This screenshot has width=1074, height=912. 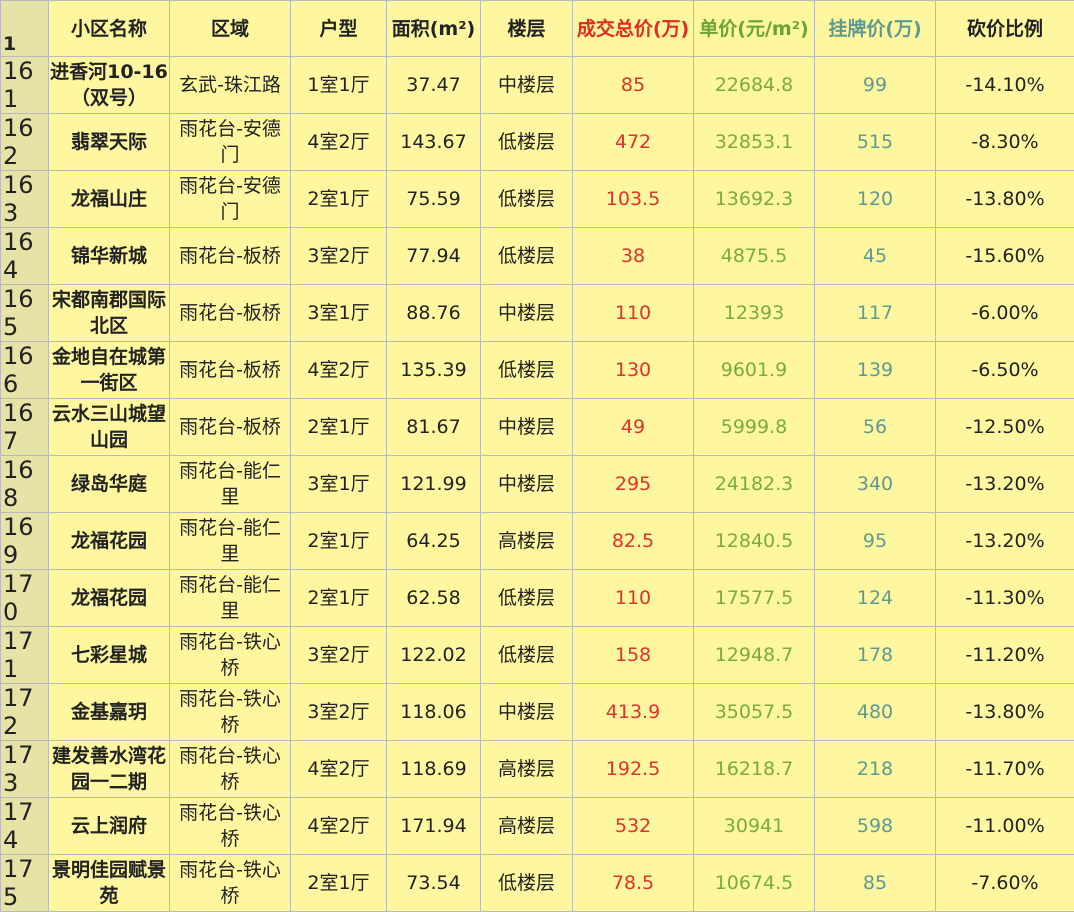 What do you see at coordinates (875, 484) in the screenshot?
I see `cell-list-price: 340` at bounding box center [875, 484].